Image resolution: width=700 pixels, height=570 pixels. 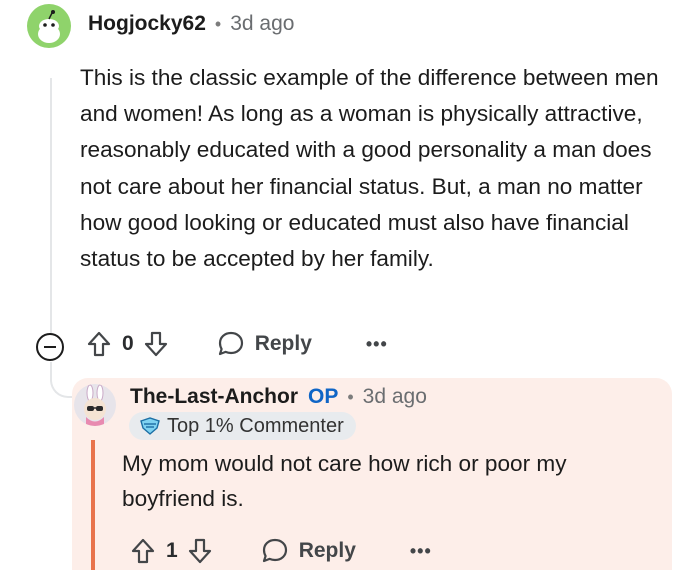 What do you see at coordinates (147, 24) in the screenshot?
I see `username: Hogjocky62` at bounding box center [147, 24].